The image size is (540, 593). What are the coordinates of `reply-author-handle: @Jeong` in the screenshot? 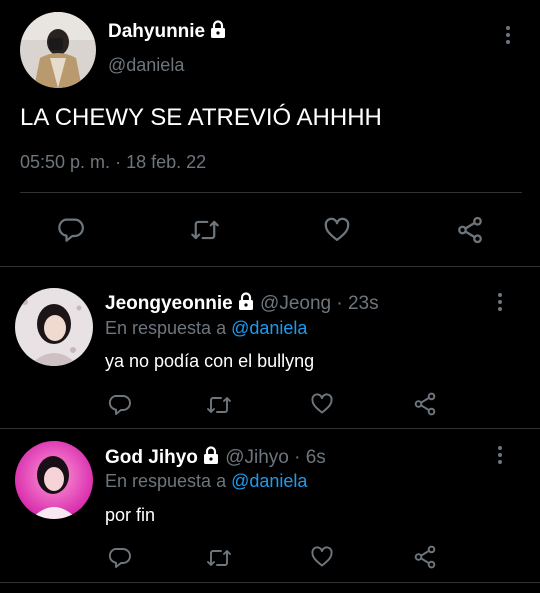 It's located at (295, 303).